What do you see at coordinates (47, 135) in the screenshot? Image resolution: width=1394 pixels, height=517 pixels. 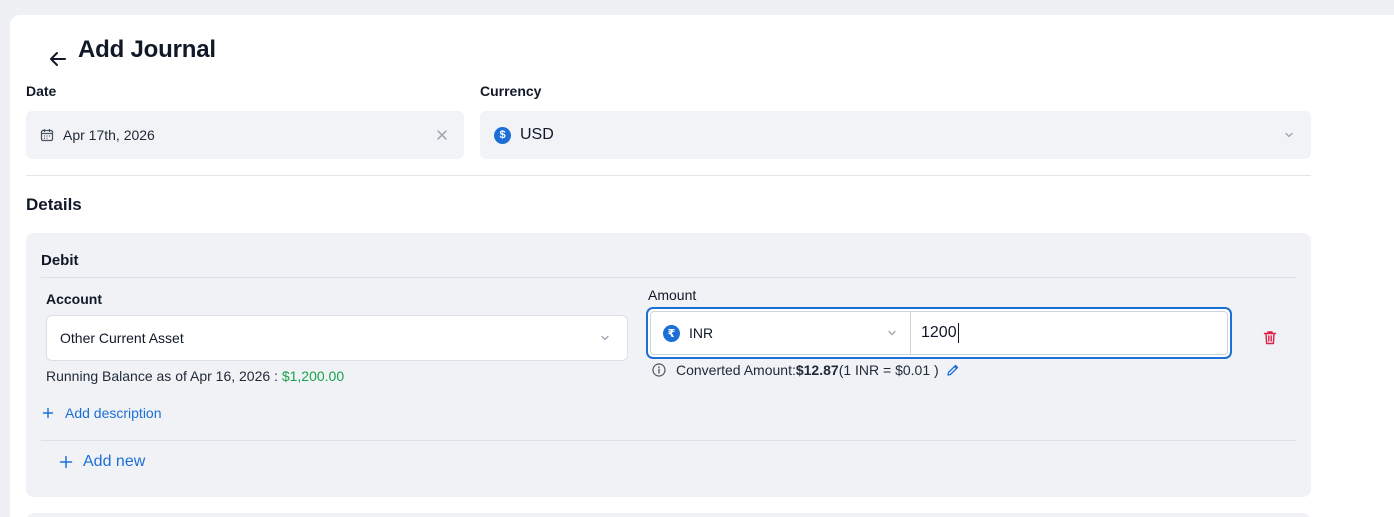 I see `calendar-icon` at bounding box center [47, 135].